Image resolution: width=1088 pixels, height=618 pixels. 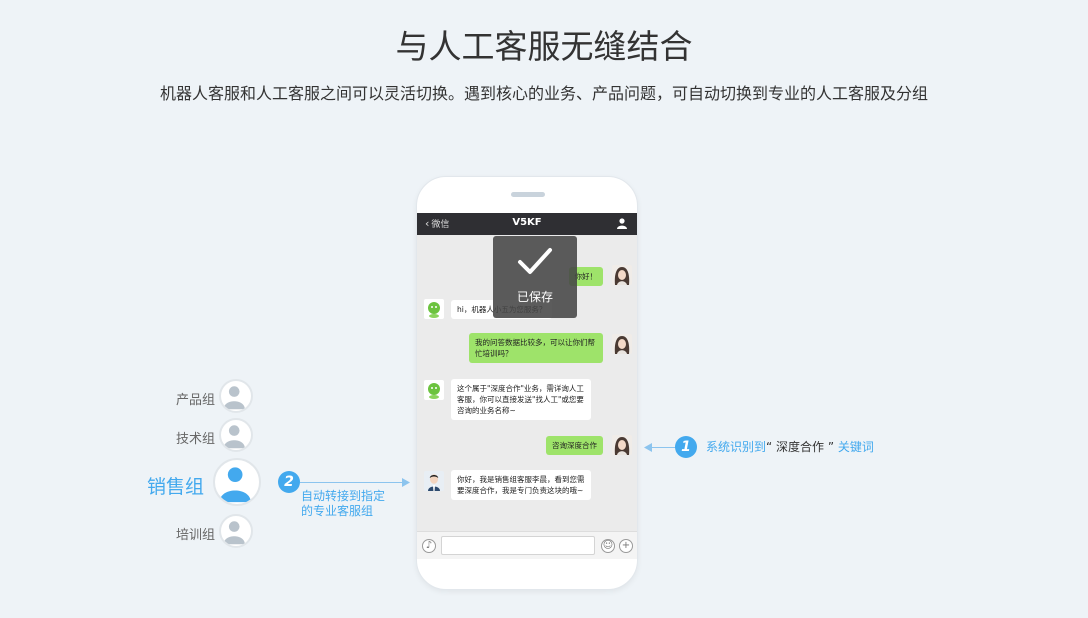 What do you see at coordinates (855, 447) in the screenshot?
I see `step-1-suffix: 关键词` at bounding box center [855, 447].